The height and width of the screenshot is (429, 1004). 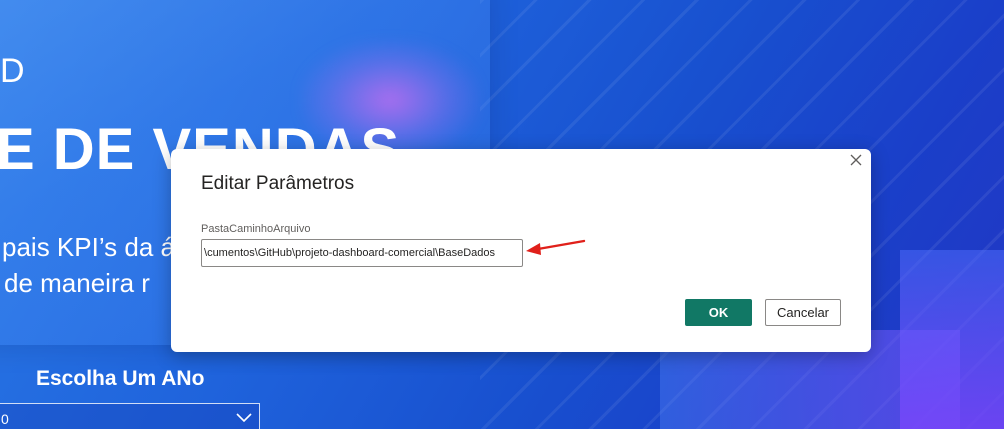 I want to click on year-filter-dropdown: 0, so click(x=130, y=416).